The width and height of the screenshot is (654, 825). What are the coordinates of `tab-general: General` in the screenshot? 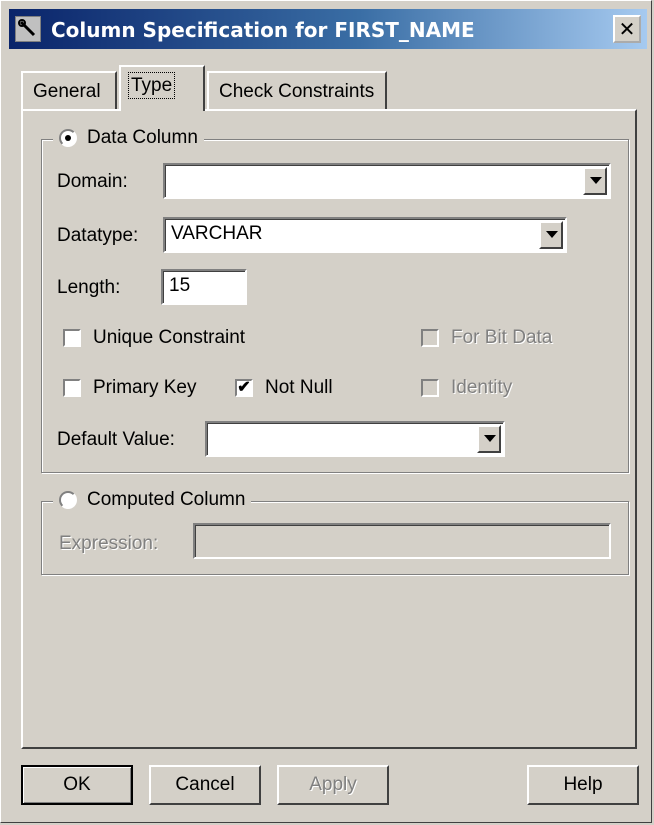 It's located at (69, 90).